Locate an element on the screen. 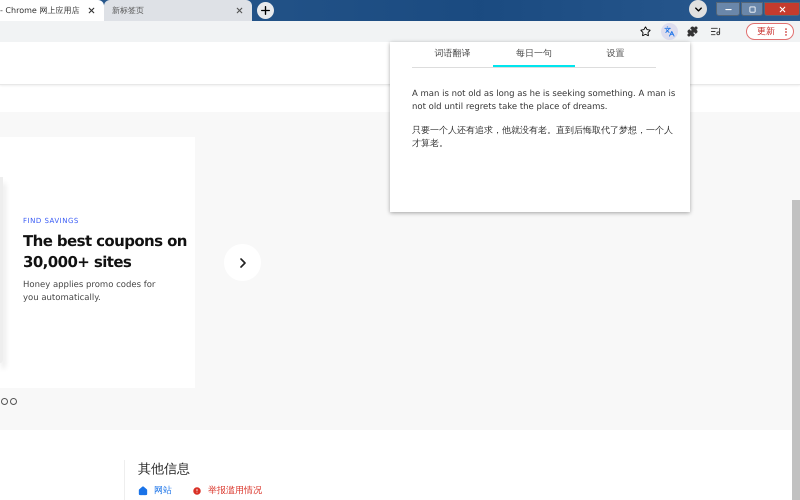 This screenshot has width=800, height=500. maximize-icon is located at coordinates (752, 9).